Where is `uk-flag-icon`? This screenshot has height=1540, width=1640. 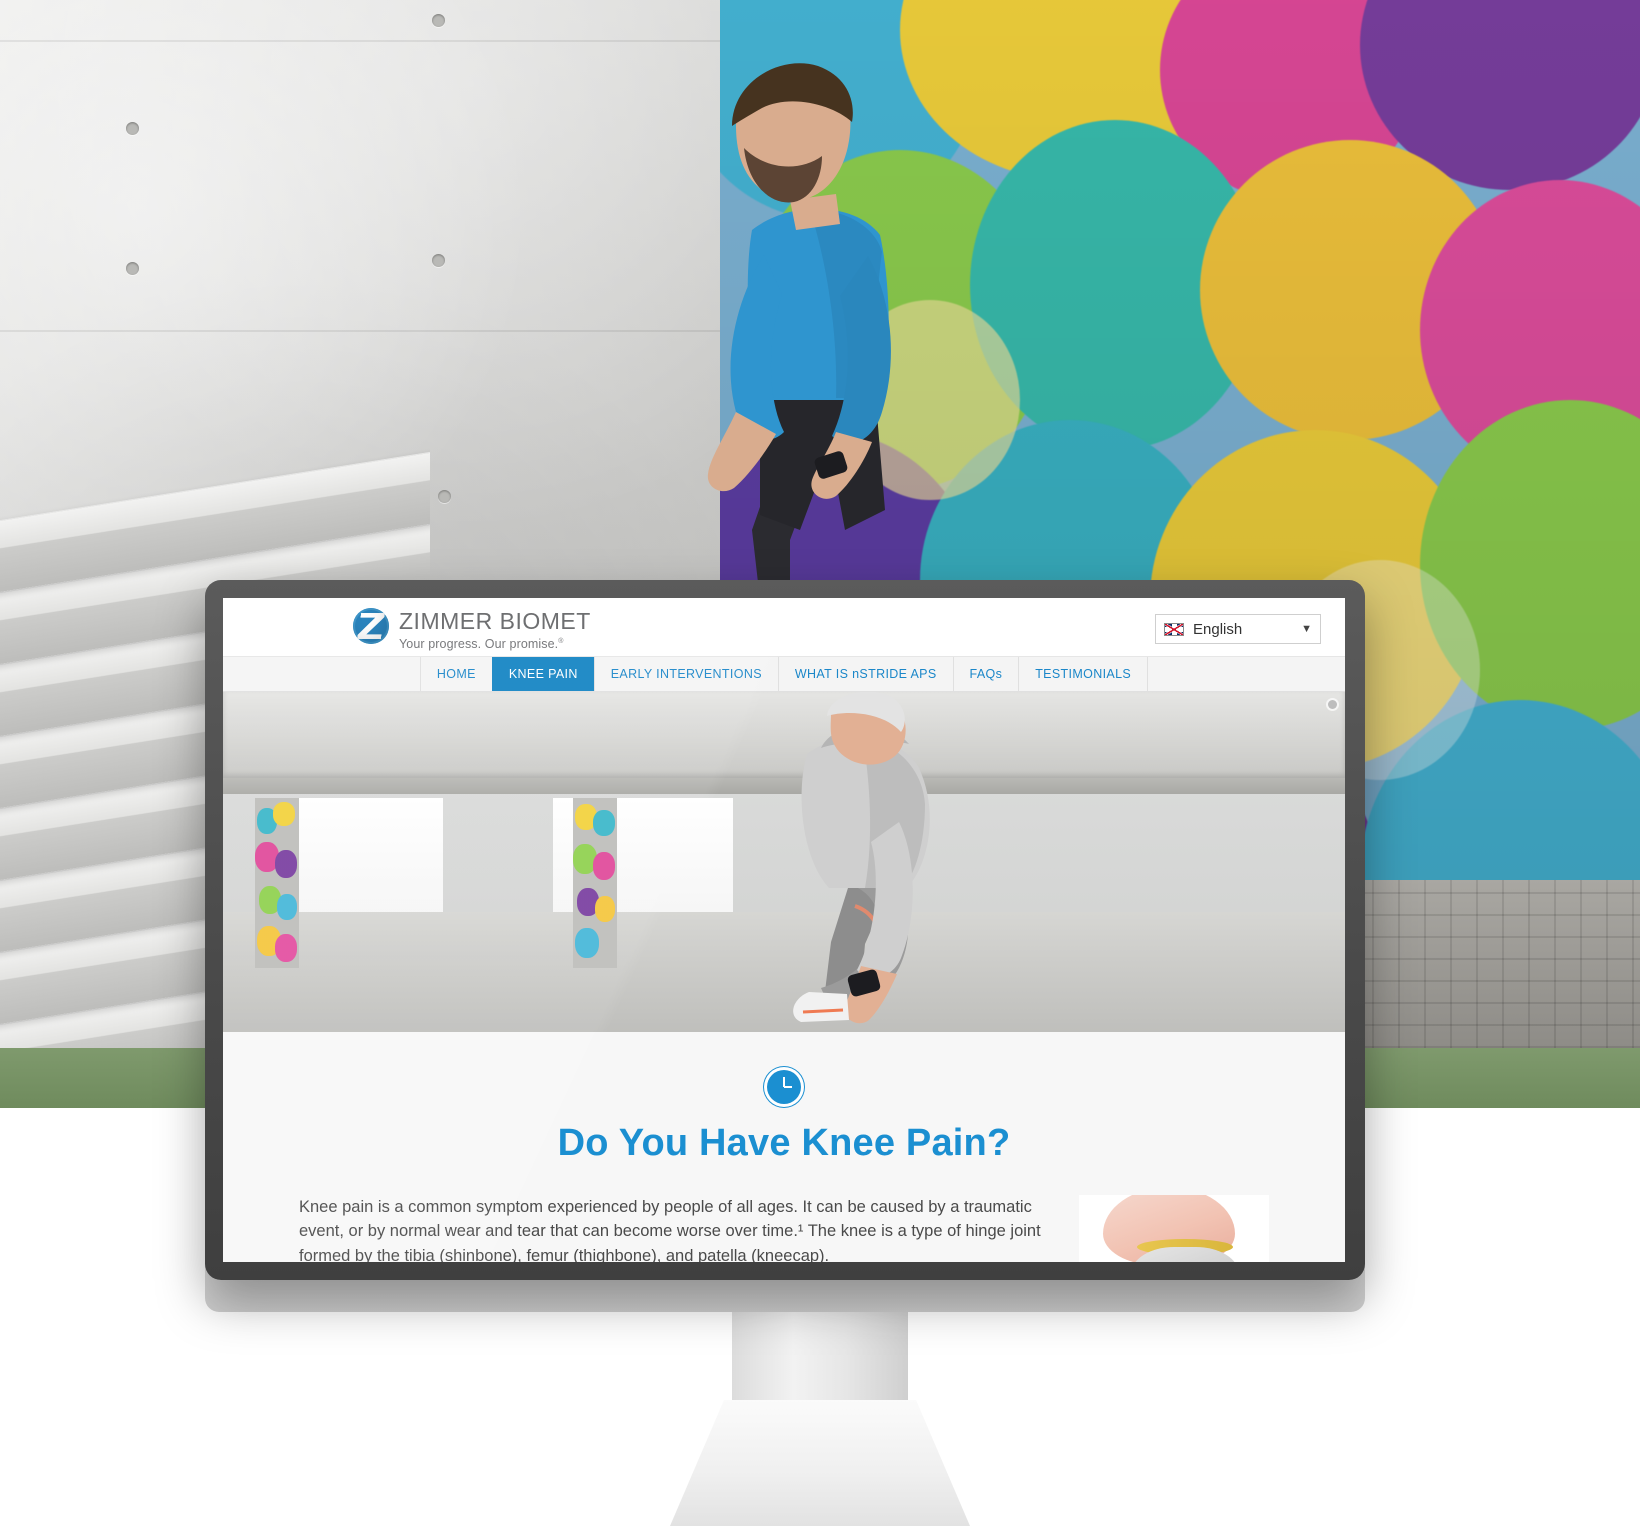
uk-flag-icon is located at coordinates (1174, 629).